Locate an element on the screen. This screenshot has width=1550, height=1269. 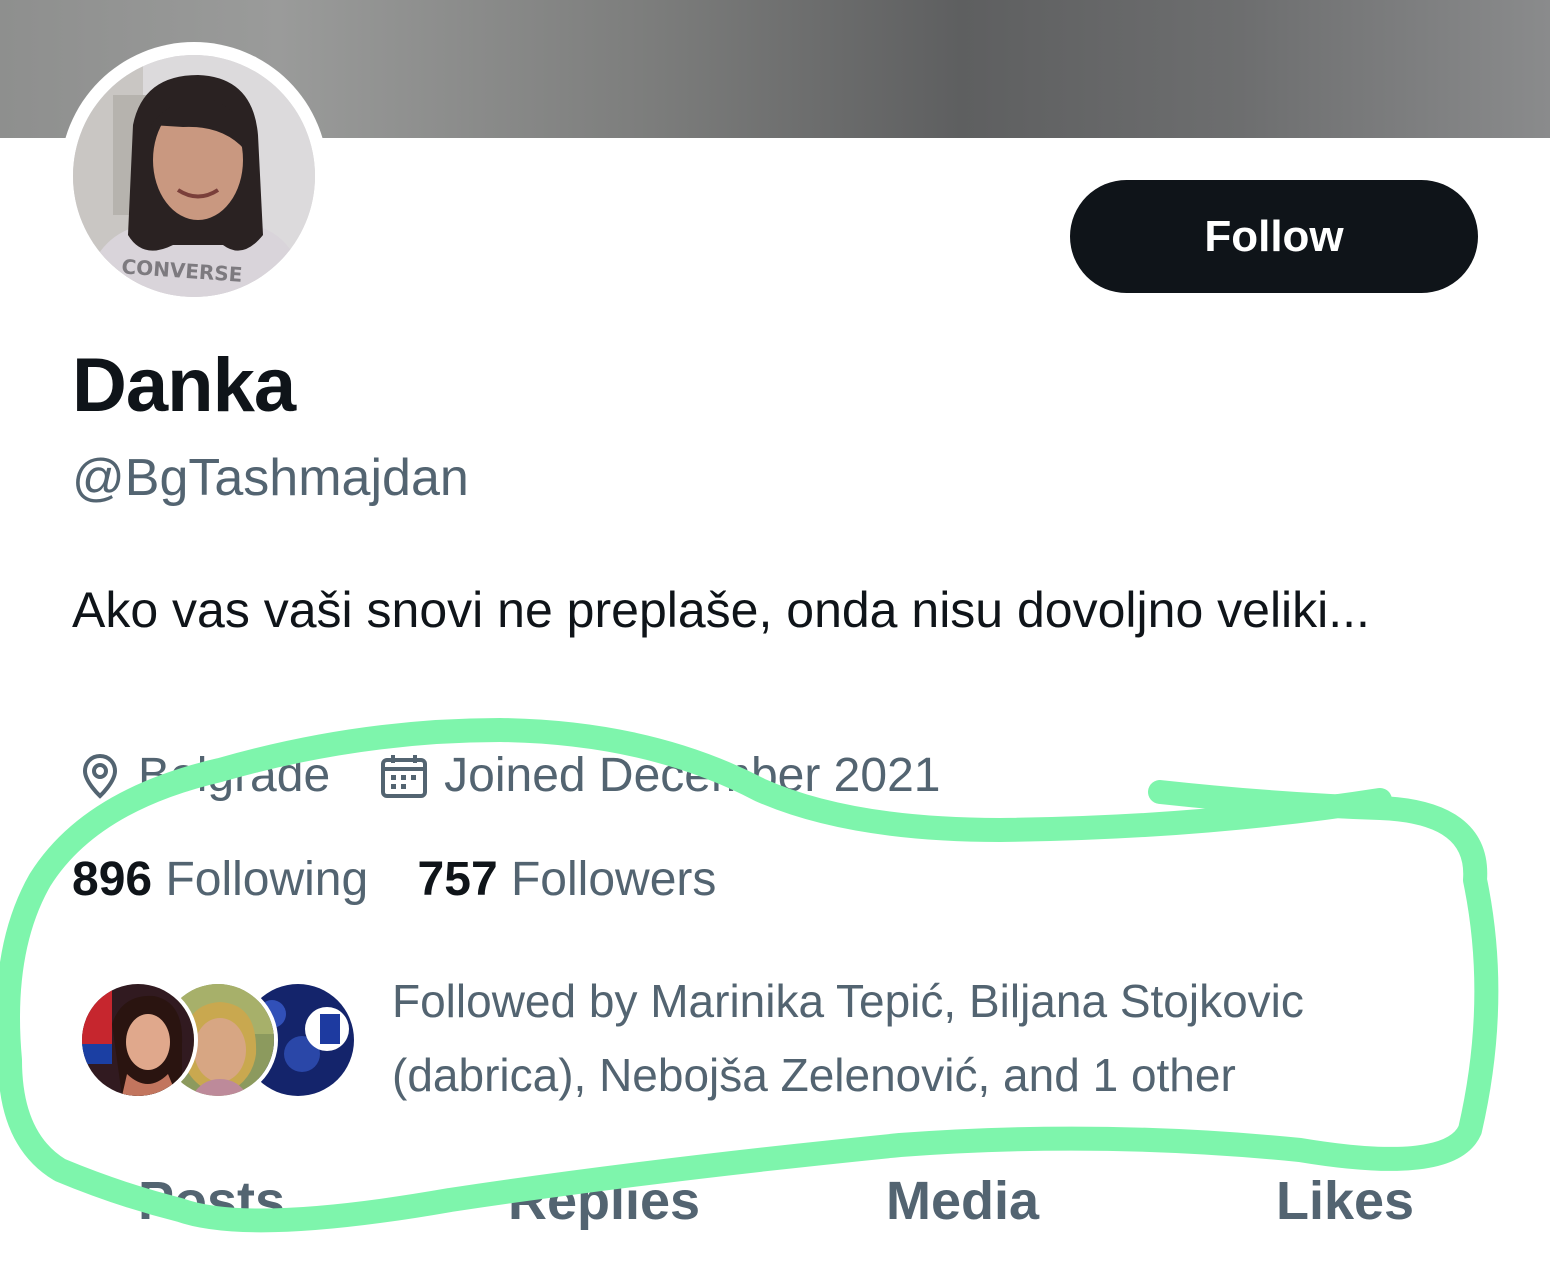
followers-link: 757 Followers is located at coordinates (567, 879).